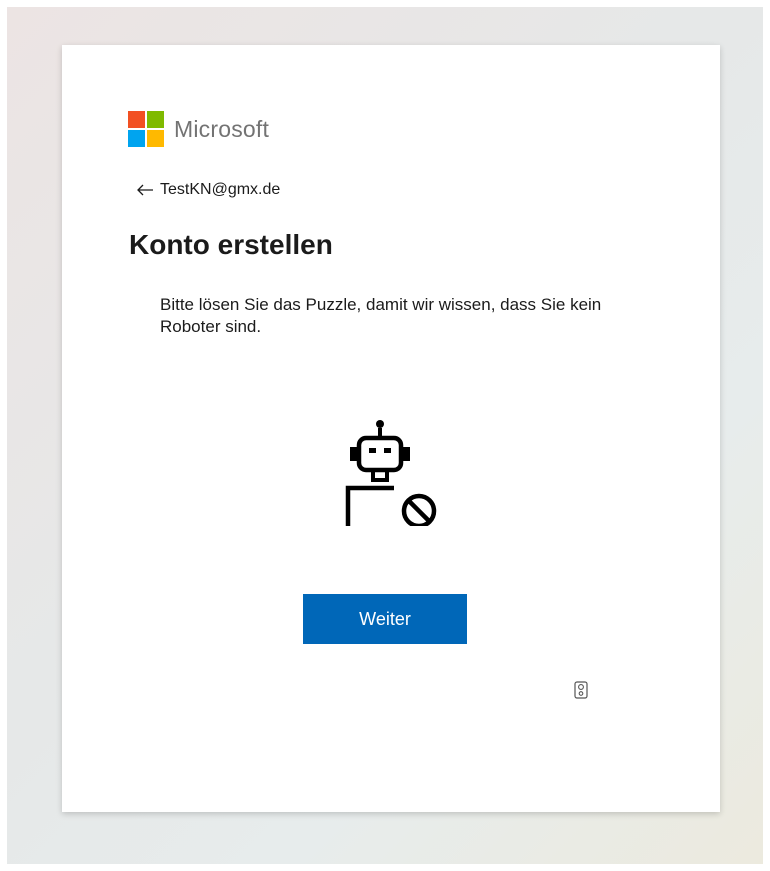  What do you see at coordinates (222, 128) in the screenshot?
I see `brand-name: Microsoft` at bounding box center [222, 128].